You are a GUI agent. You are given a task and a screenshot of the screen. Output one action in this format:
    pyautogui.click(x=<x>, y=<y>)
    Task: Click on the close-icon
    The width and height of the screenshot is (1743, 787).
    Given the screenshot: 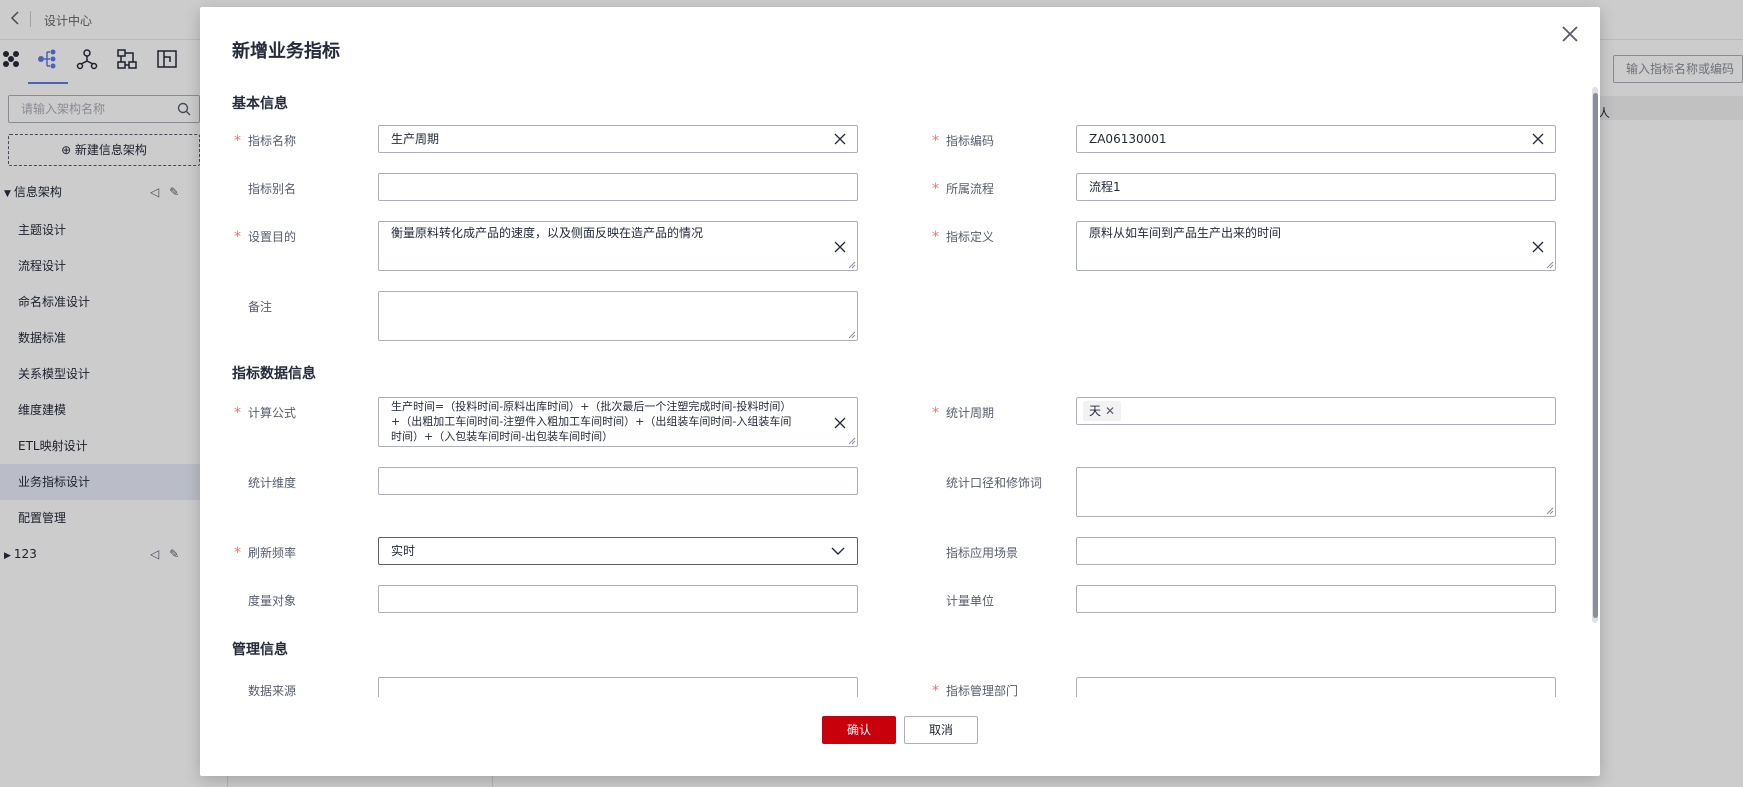 What is the action you would take?
    pyautogui.click(x=1572, y=36)
    